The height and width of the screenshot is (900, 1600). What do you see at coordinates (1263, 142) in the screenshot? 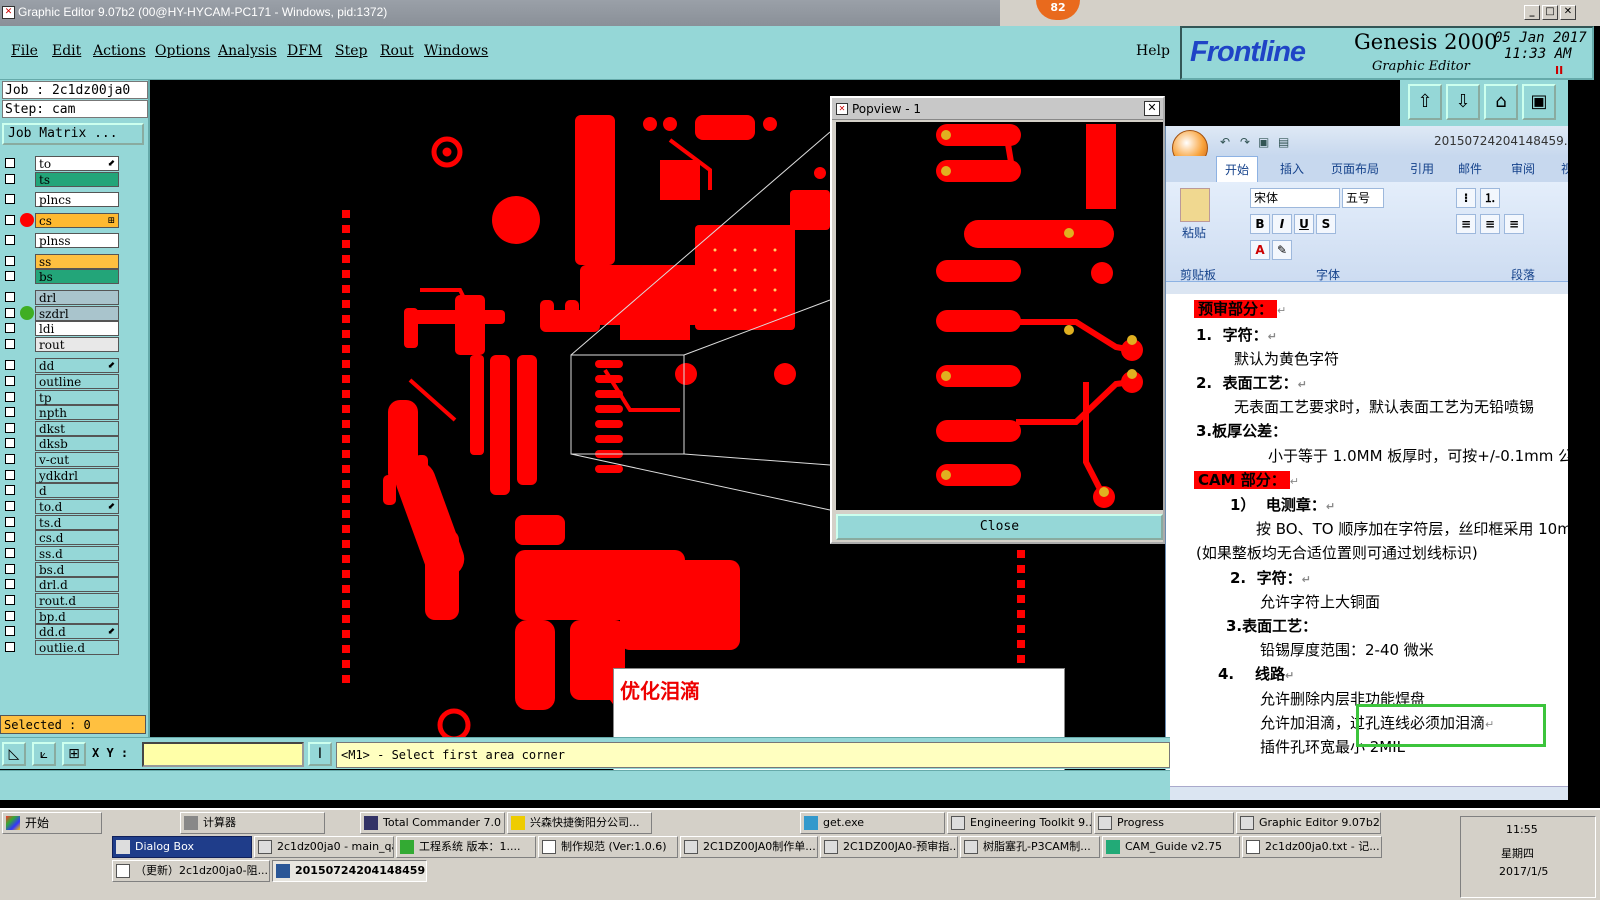
I see `save-icon: ▣` at bounding box center [1263, 142].